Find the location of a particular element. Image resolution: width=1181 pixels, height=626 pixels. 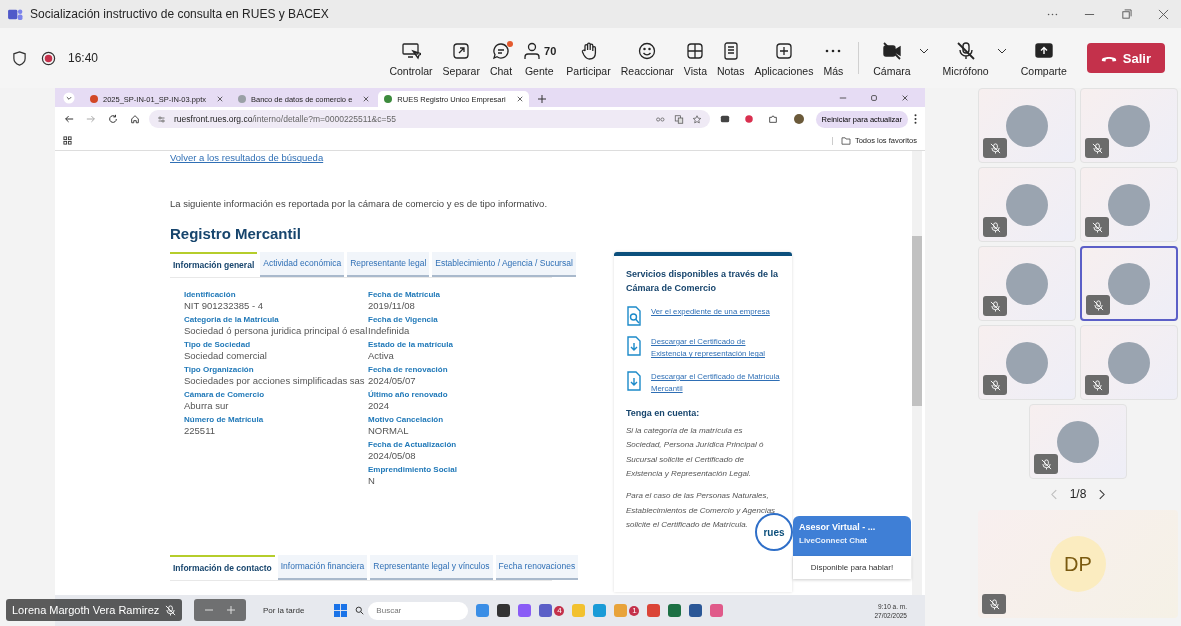

control-button: Controlar is located at coordinates (411, 58).